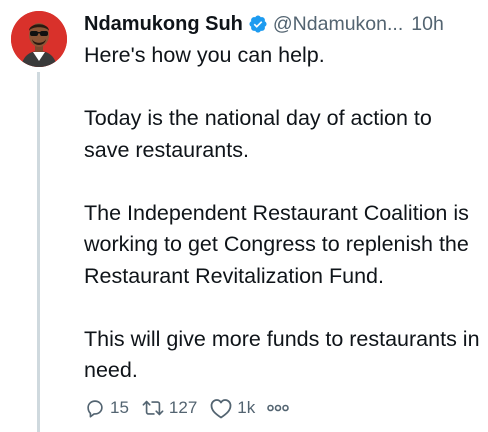 The width and height of the screenshot is (488, 432). Describe the element at coordinates (258, 24) in the screenshot. I see `verified-badge-icon` at that location.